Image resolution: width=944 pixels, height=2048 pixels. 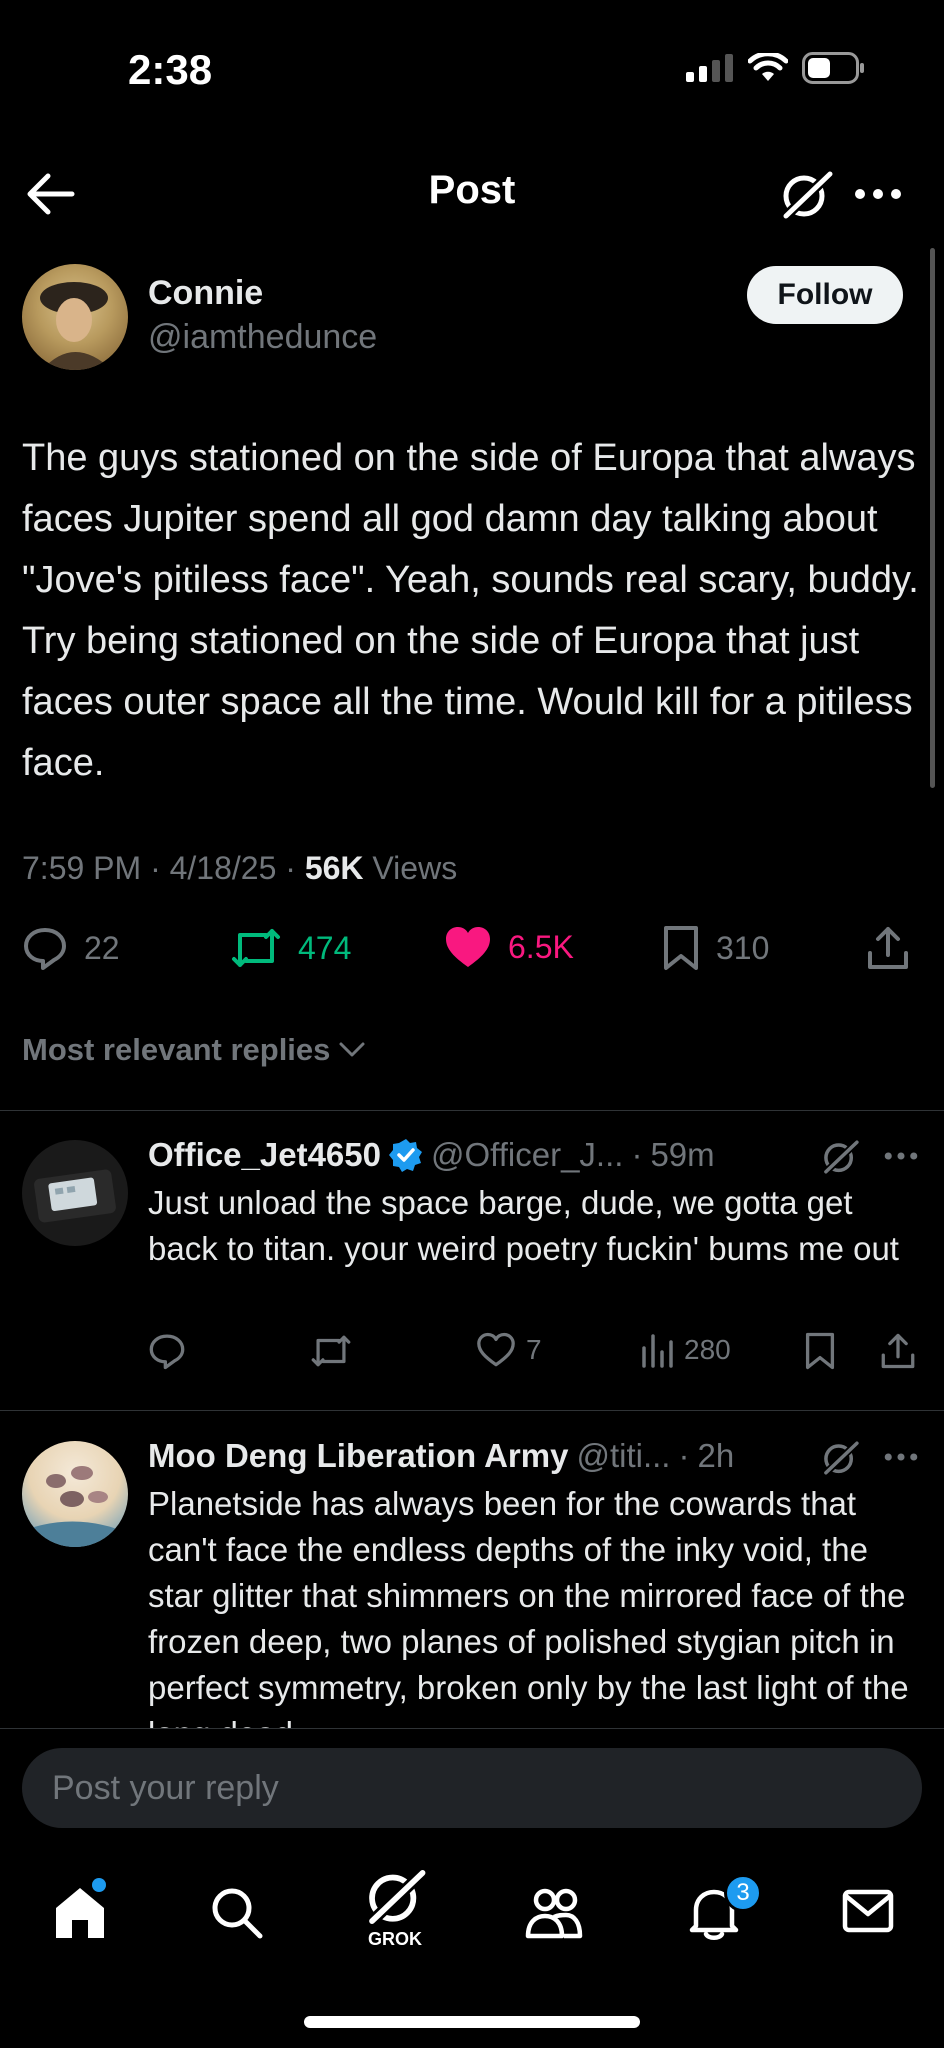 I want to click on replies-sort-label: Most relevant replies, so click(x=176, y=1049).